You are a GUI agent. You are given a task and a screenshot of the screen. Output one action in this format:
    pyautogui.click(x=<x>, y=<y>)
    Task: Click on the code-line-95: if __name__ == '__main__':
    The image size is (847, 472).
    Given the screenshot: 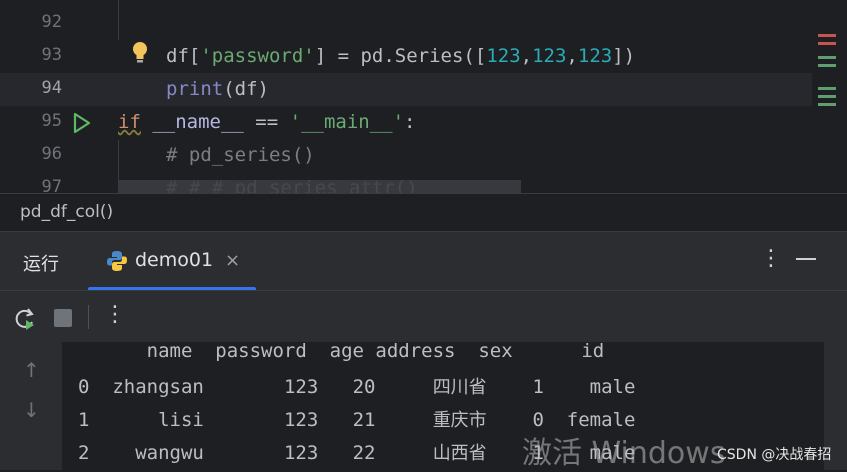 What is the action you would take?
    pyautogui.click(x=267, y=122)
    